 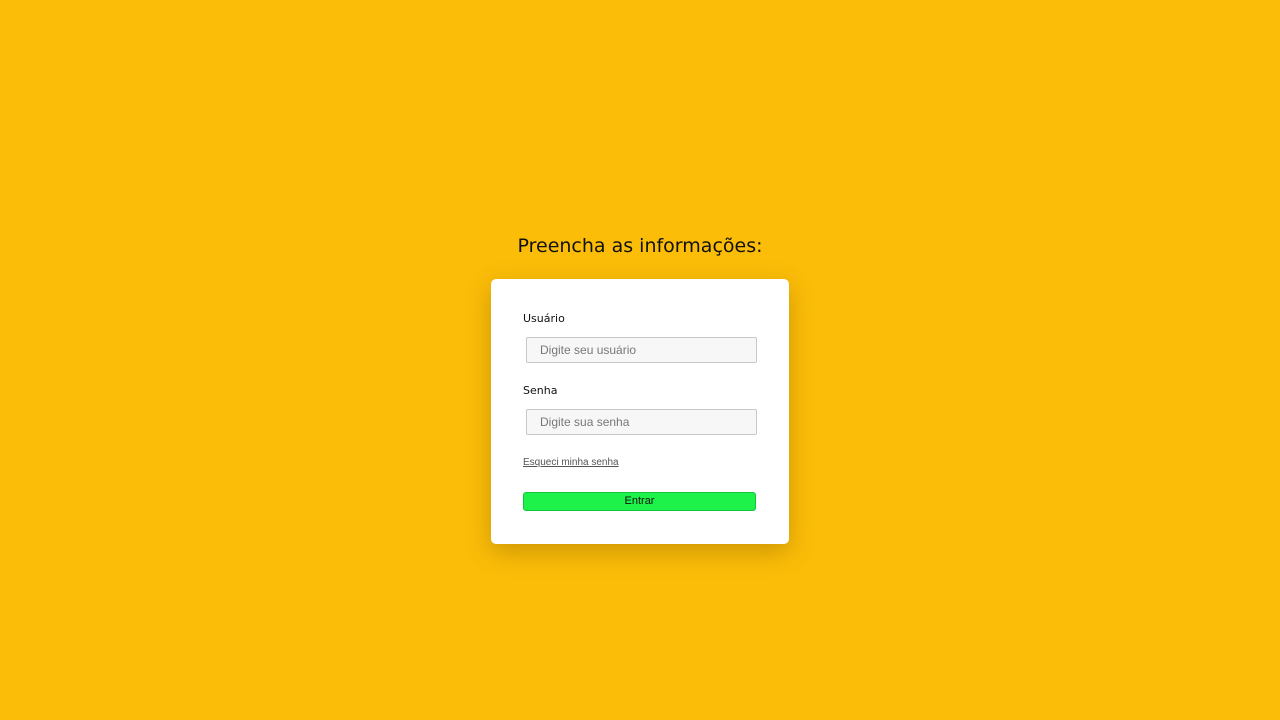 I want to click on login-button: Entrar, so click(x=639, y=501).